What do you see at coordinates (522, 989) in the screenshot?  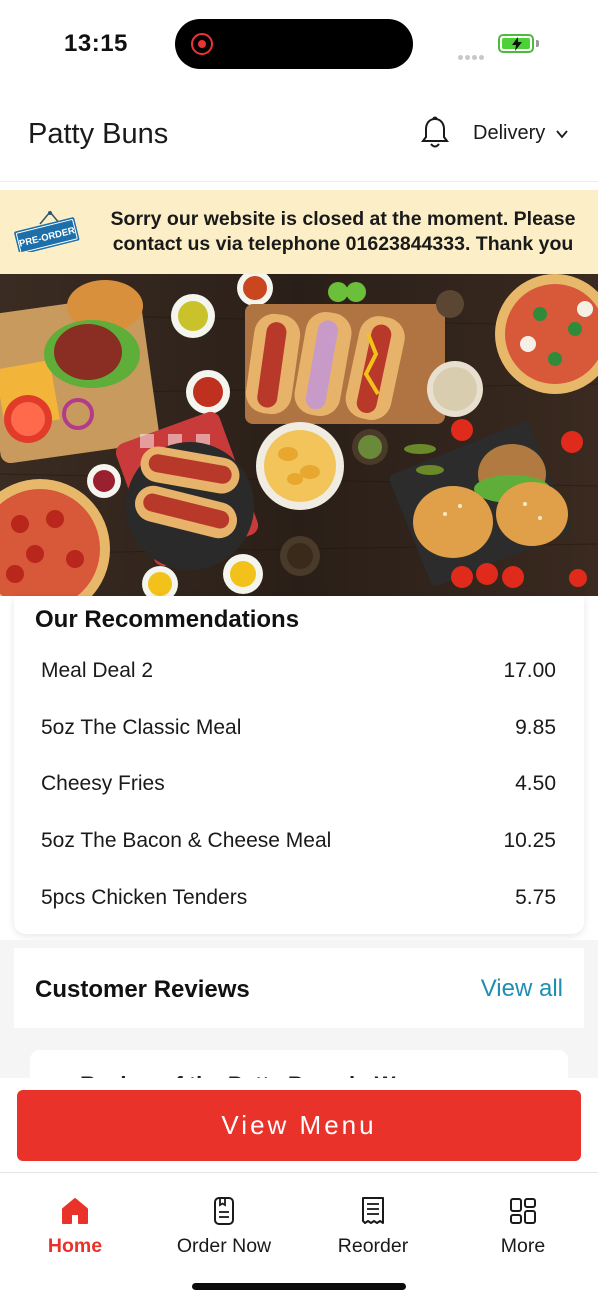 I see `view-all-reviews-link: View all` at bounding box center [522, 989].